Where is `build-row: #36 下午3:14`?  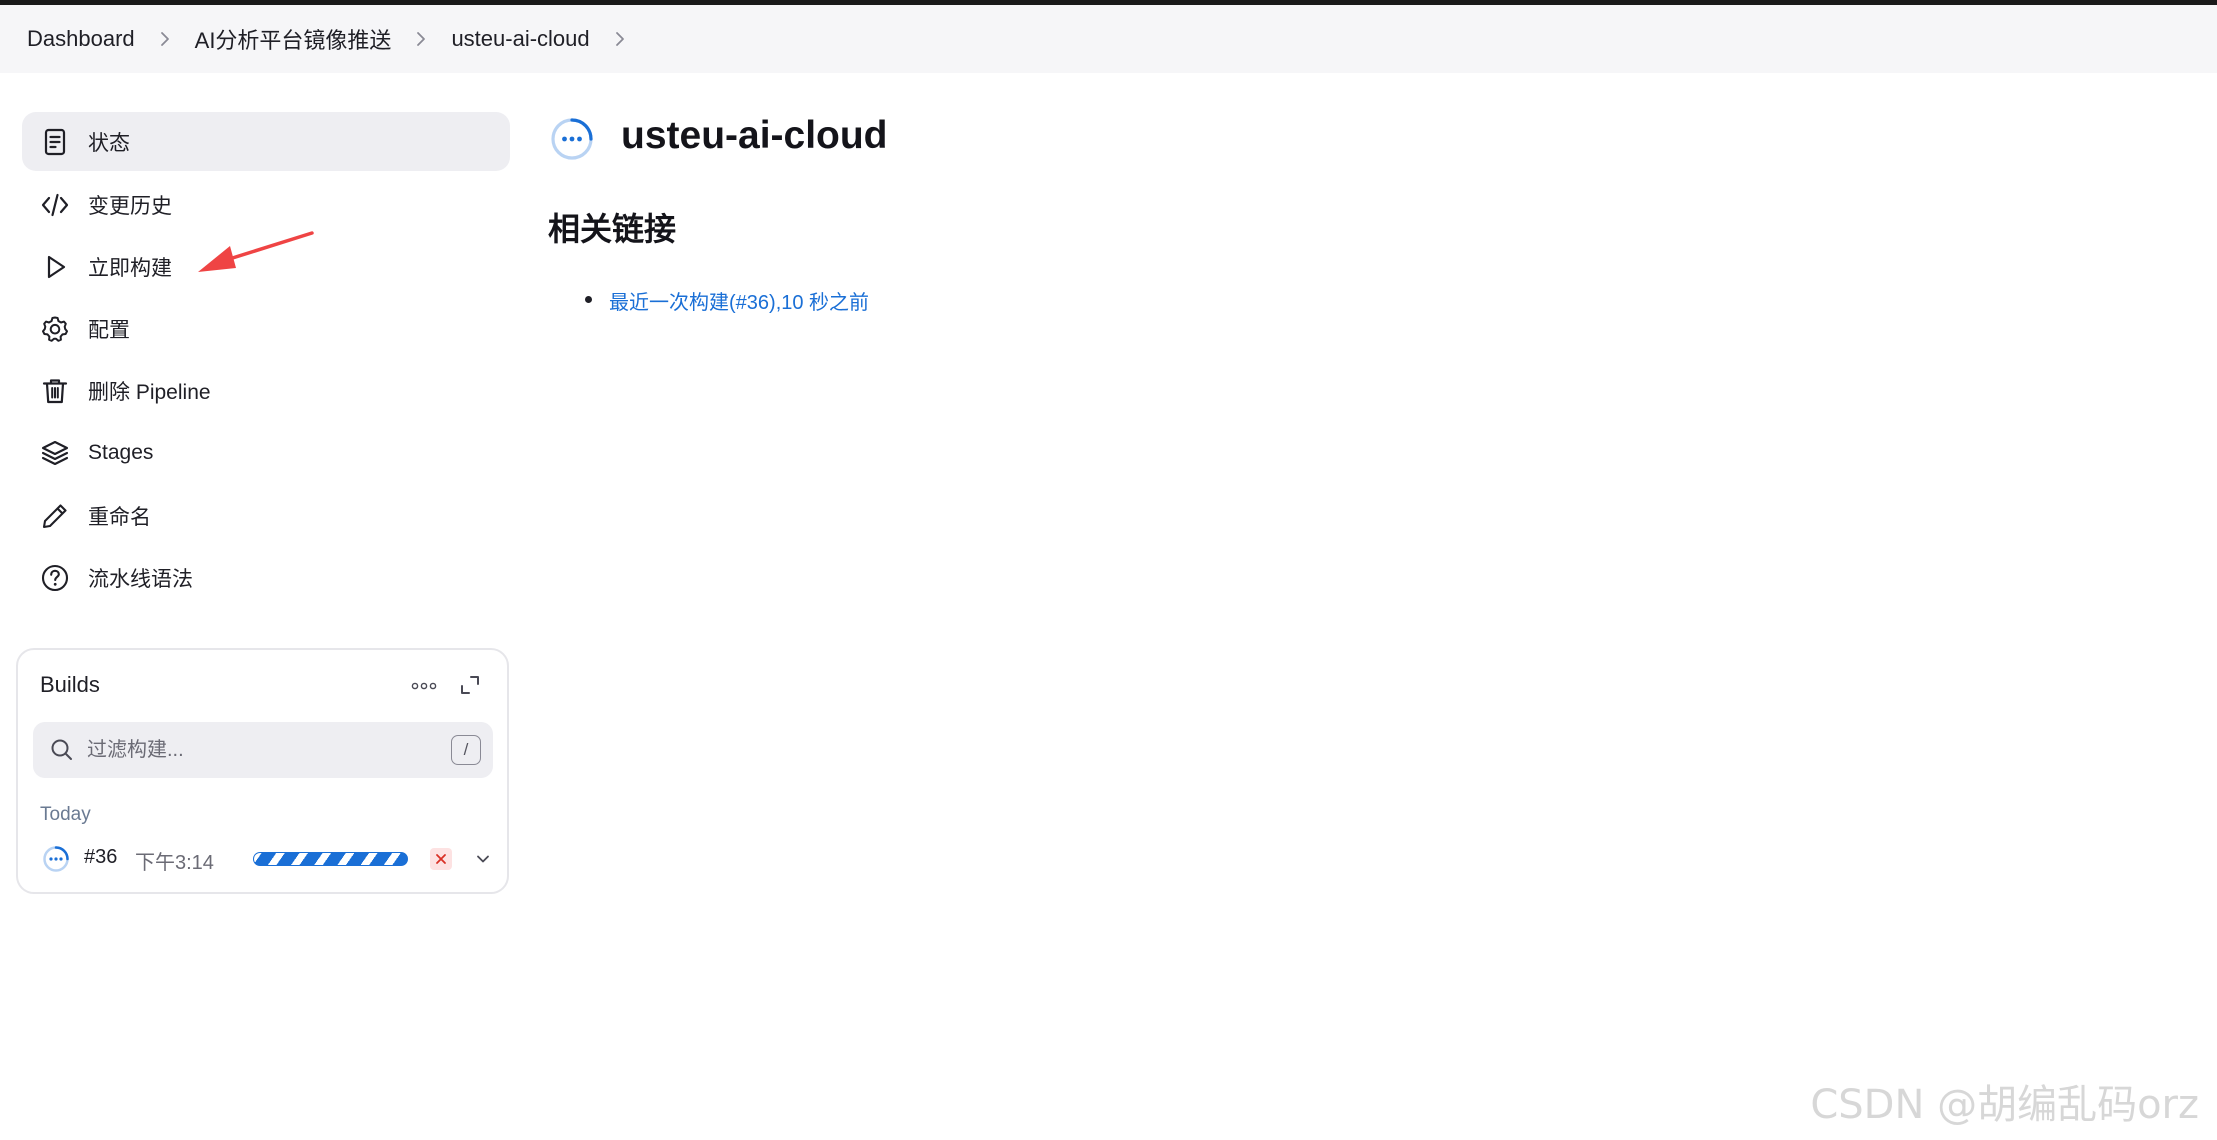 build-row: #36 下午3:14 is located at coordinates (263, 858).